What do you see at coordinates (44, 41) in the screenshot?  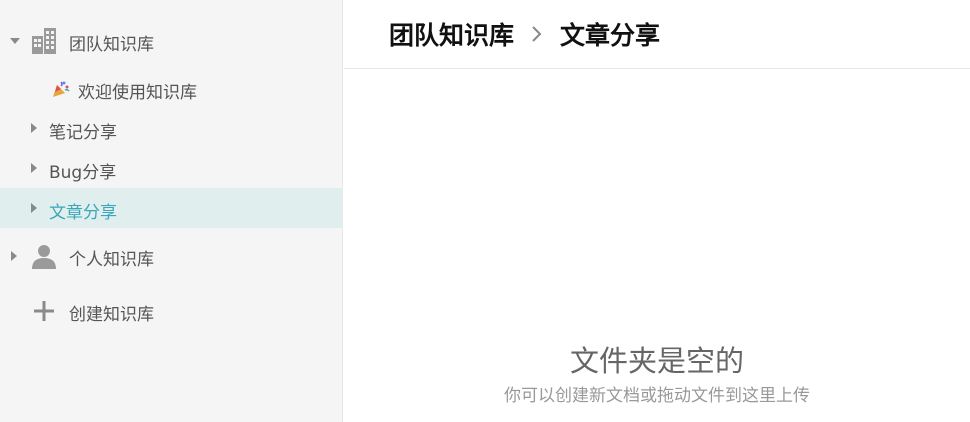 I see `building-icon` at bounding box center [44, 41].